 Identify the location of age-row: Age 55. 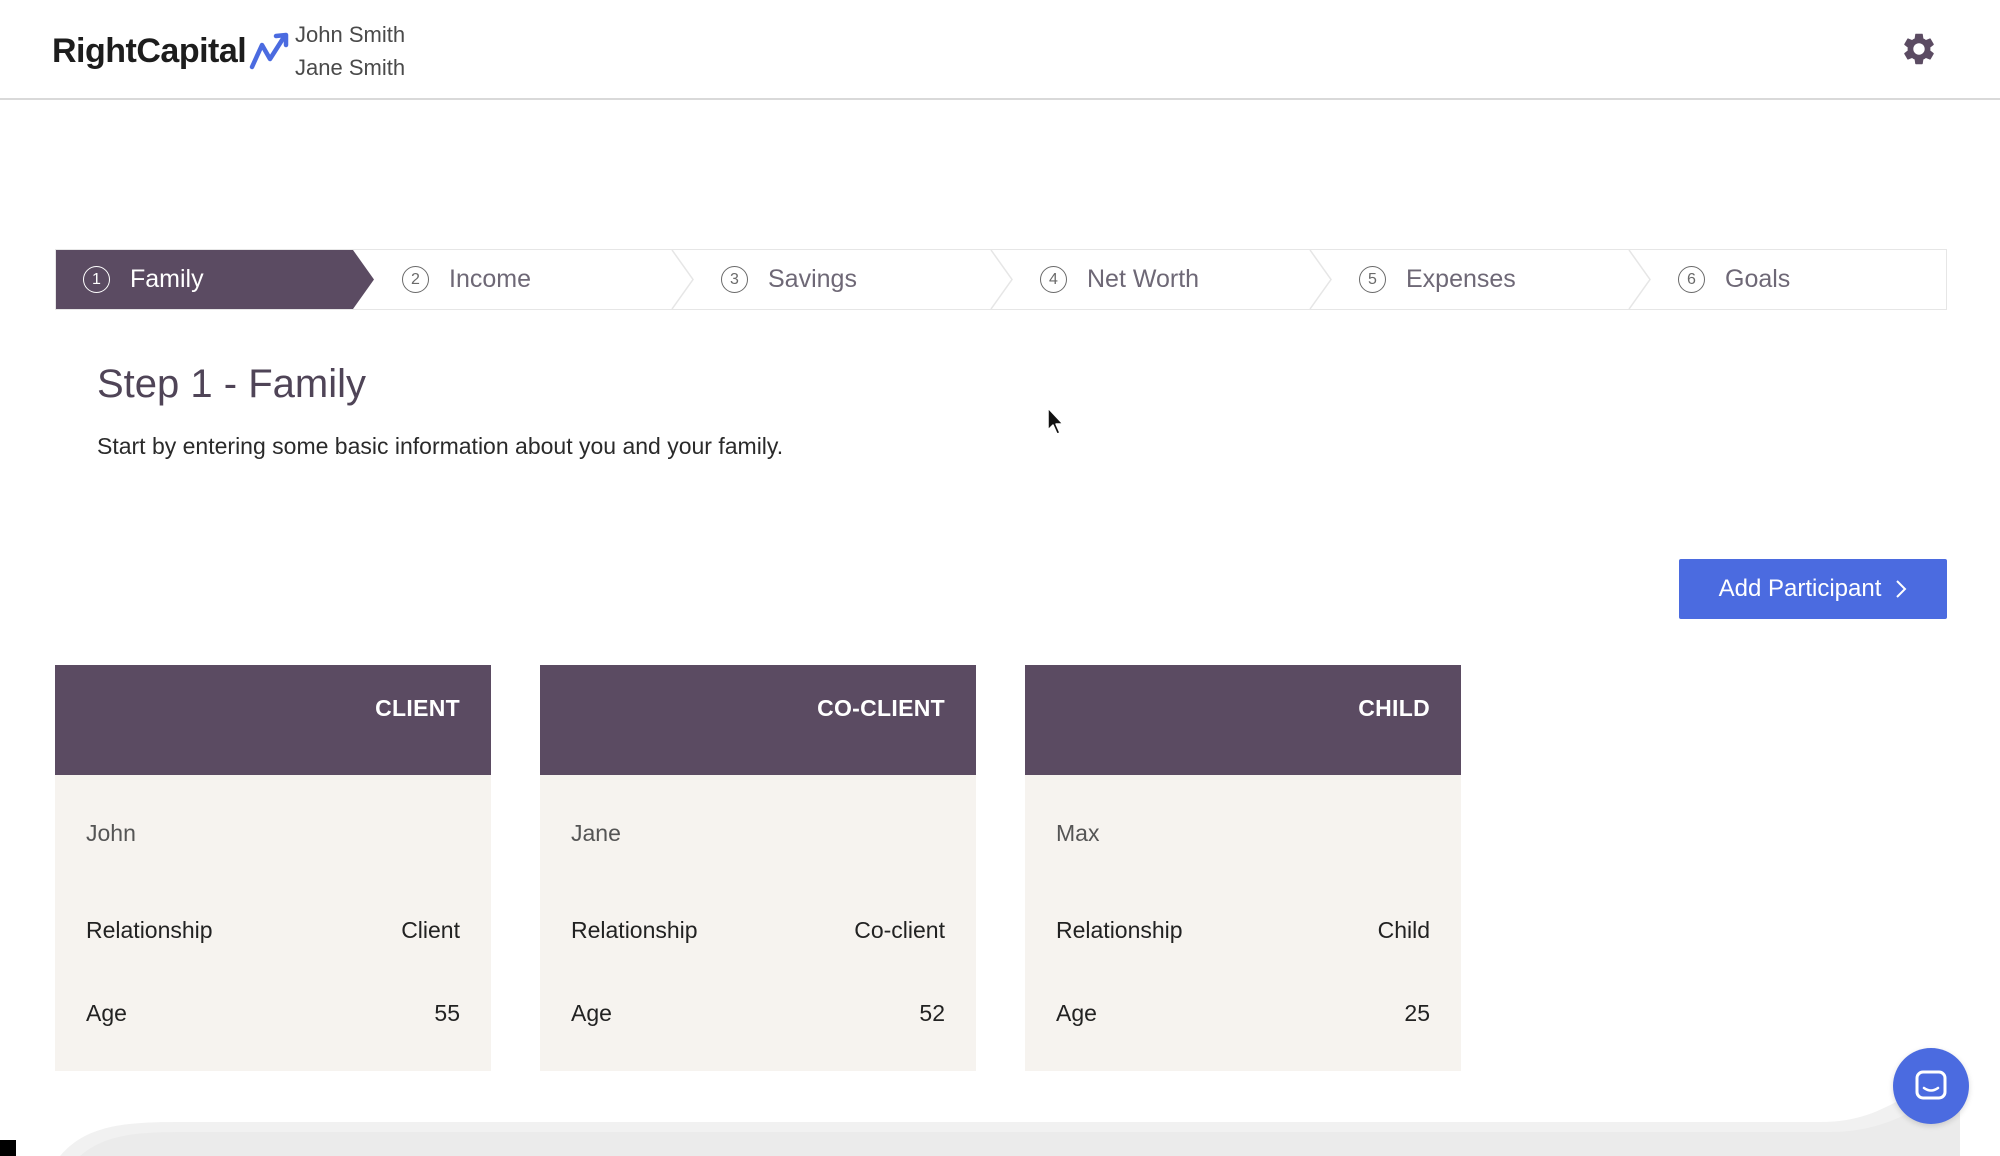
(273, 1013).